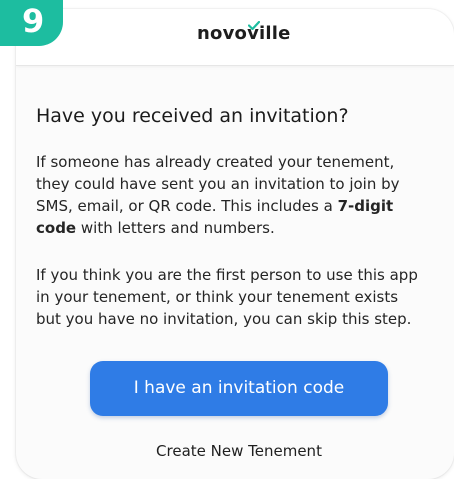  What do you see at coordinates (192, 116) in the screenshot?
I see `page-title: Have you received an invitation?` at bounding box center [192, 116].